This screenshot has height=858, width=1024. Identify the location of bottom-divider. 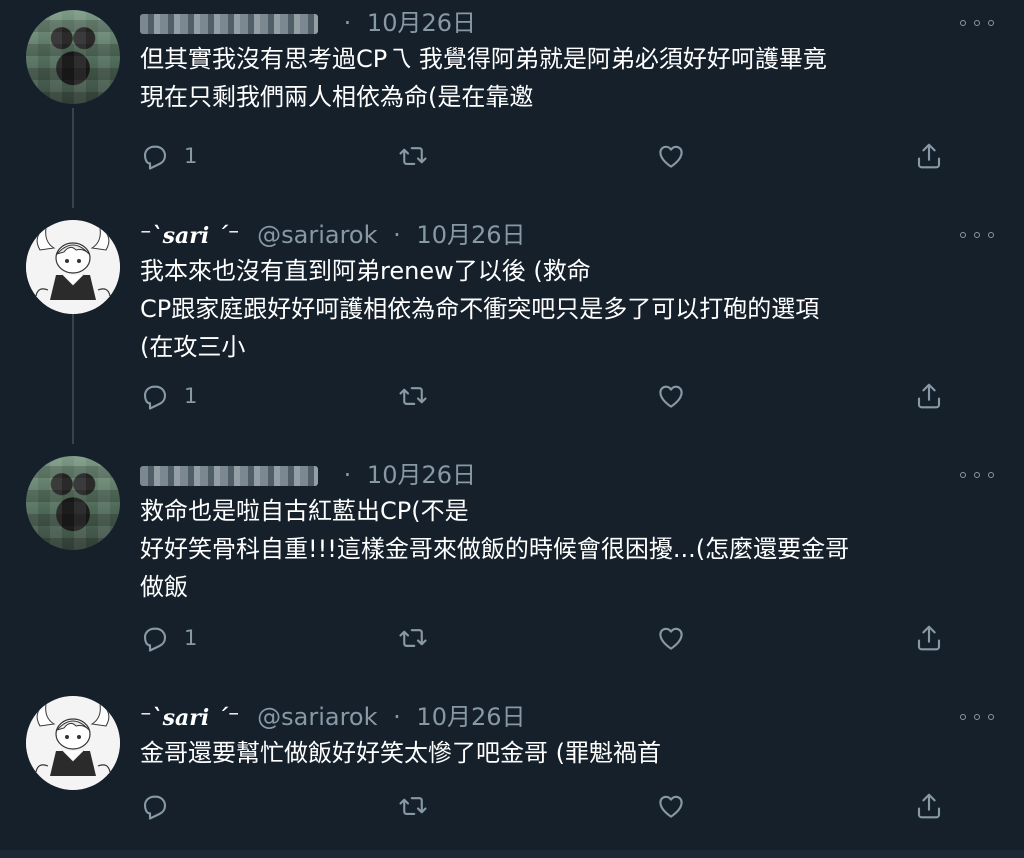
(512, 854).